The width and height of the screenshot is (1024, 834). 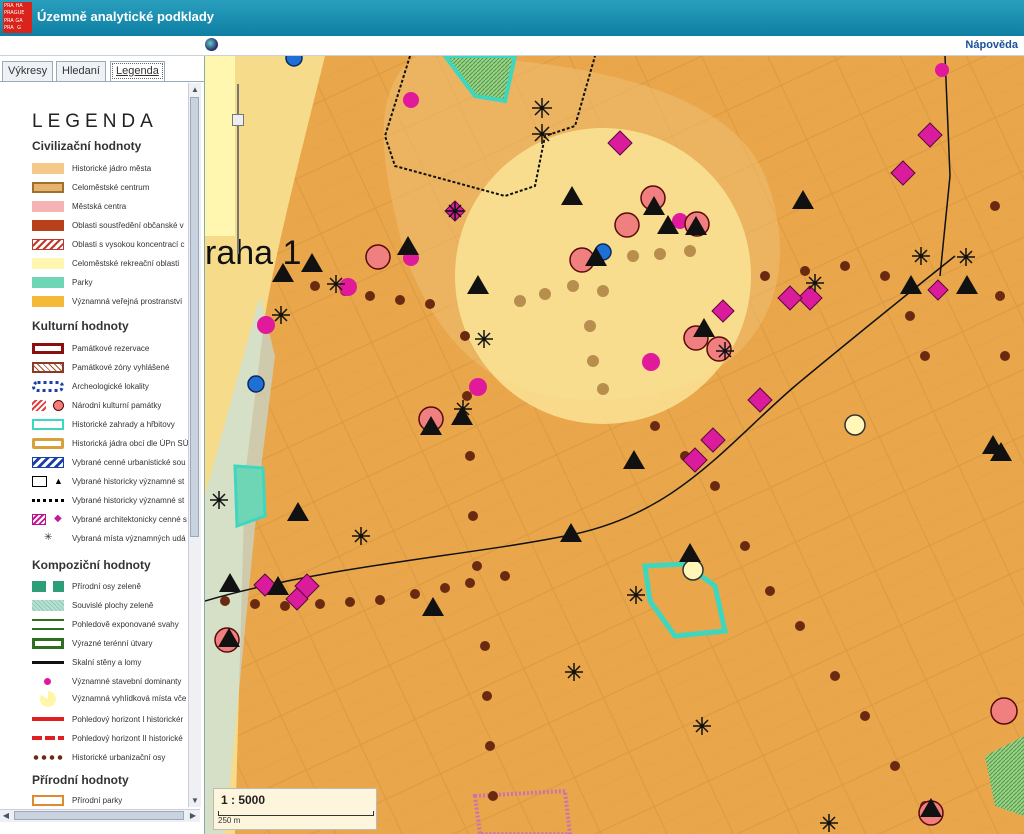 What do you see at coordinates (110, 801) in the screenshot?
I see `legend-item: Přírodní parky` at bounding box center [110, 801].